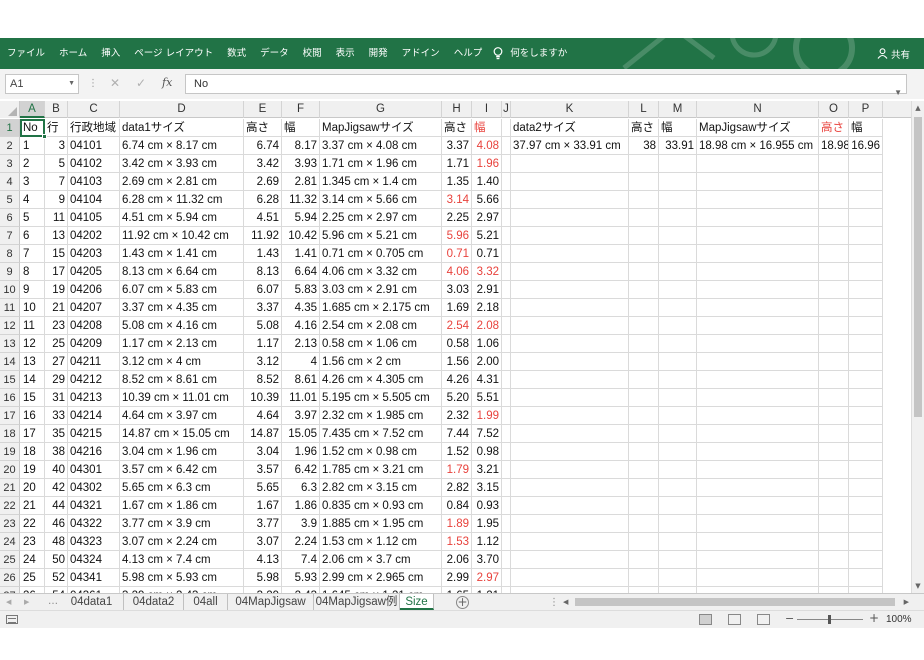 The height and width of the screenshot is (660, 924). Describe the element at coordinates (56, 434) in the screenshot. I see `cell-row: 35` at that location.